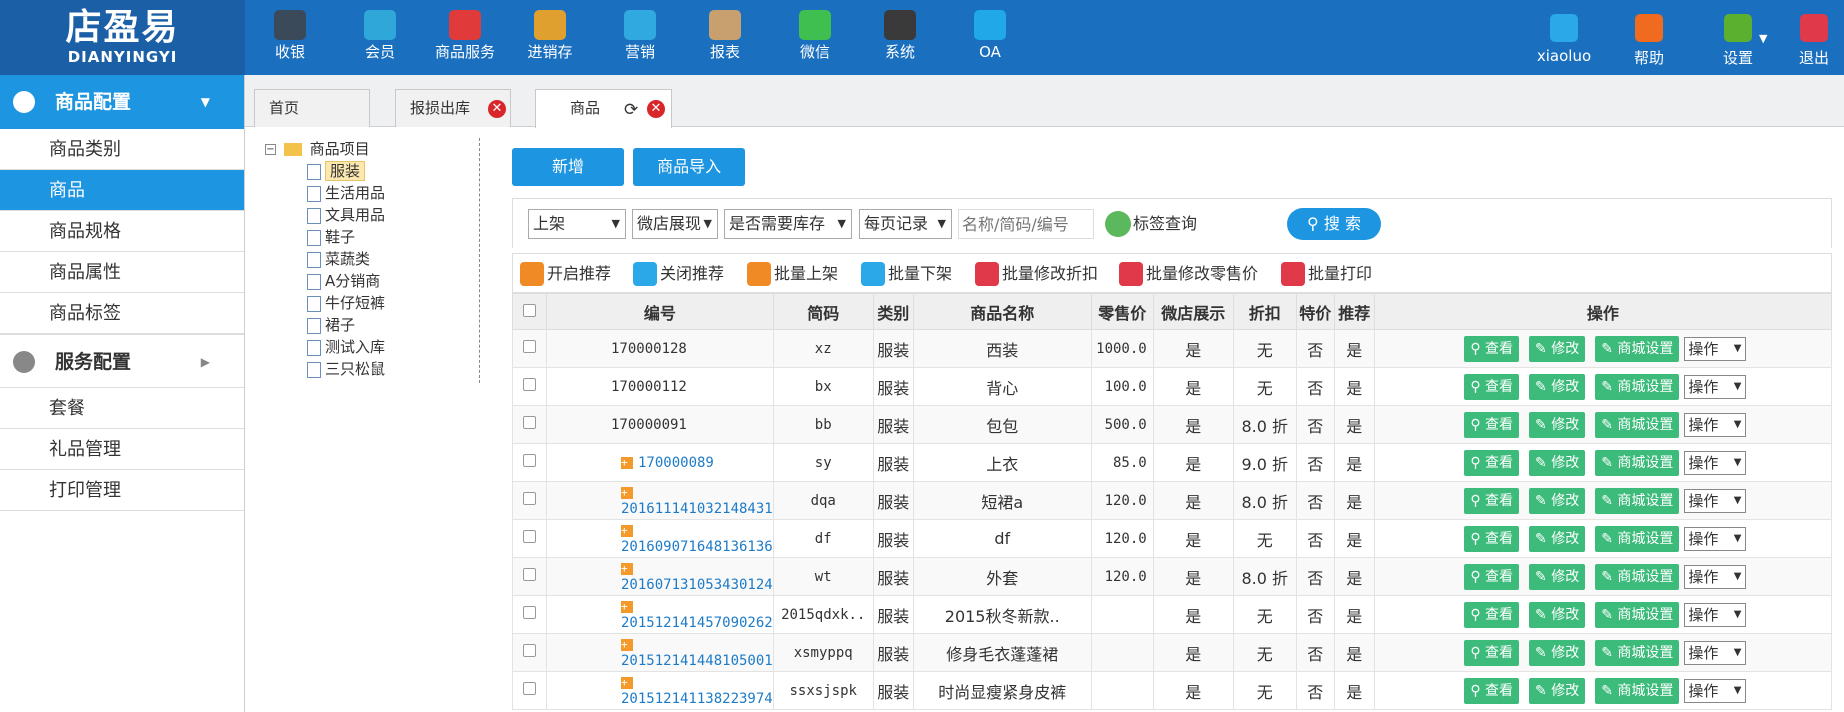 This screenshot has height=712, width=1844. I want to click on brand-logo: 店盈易 DIANYINGYI, so click(122, 37).